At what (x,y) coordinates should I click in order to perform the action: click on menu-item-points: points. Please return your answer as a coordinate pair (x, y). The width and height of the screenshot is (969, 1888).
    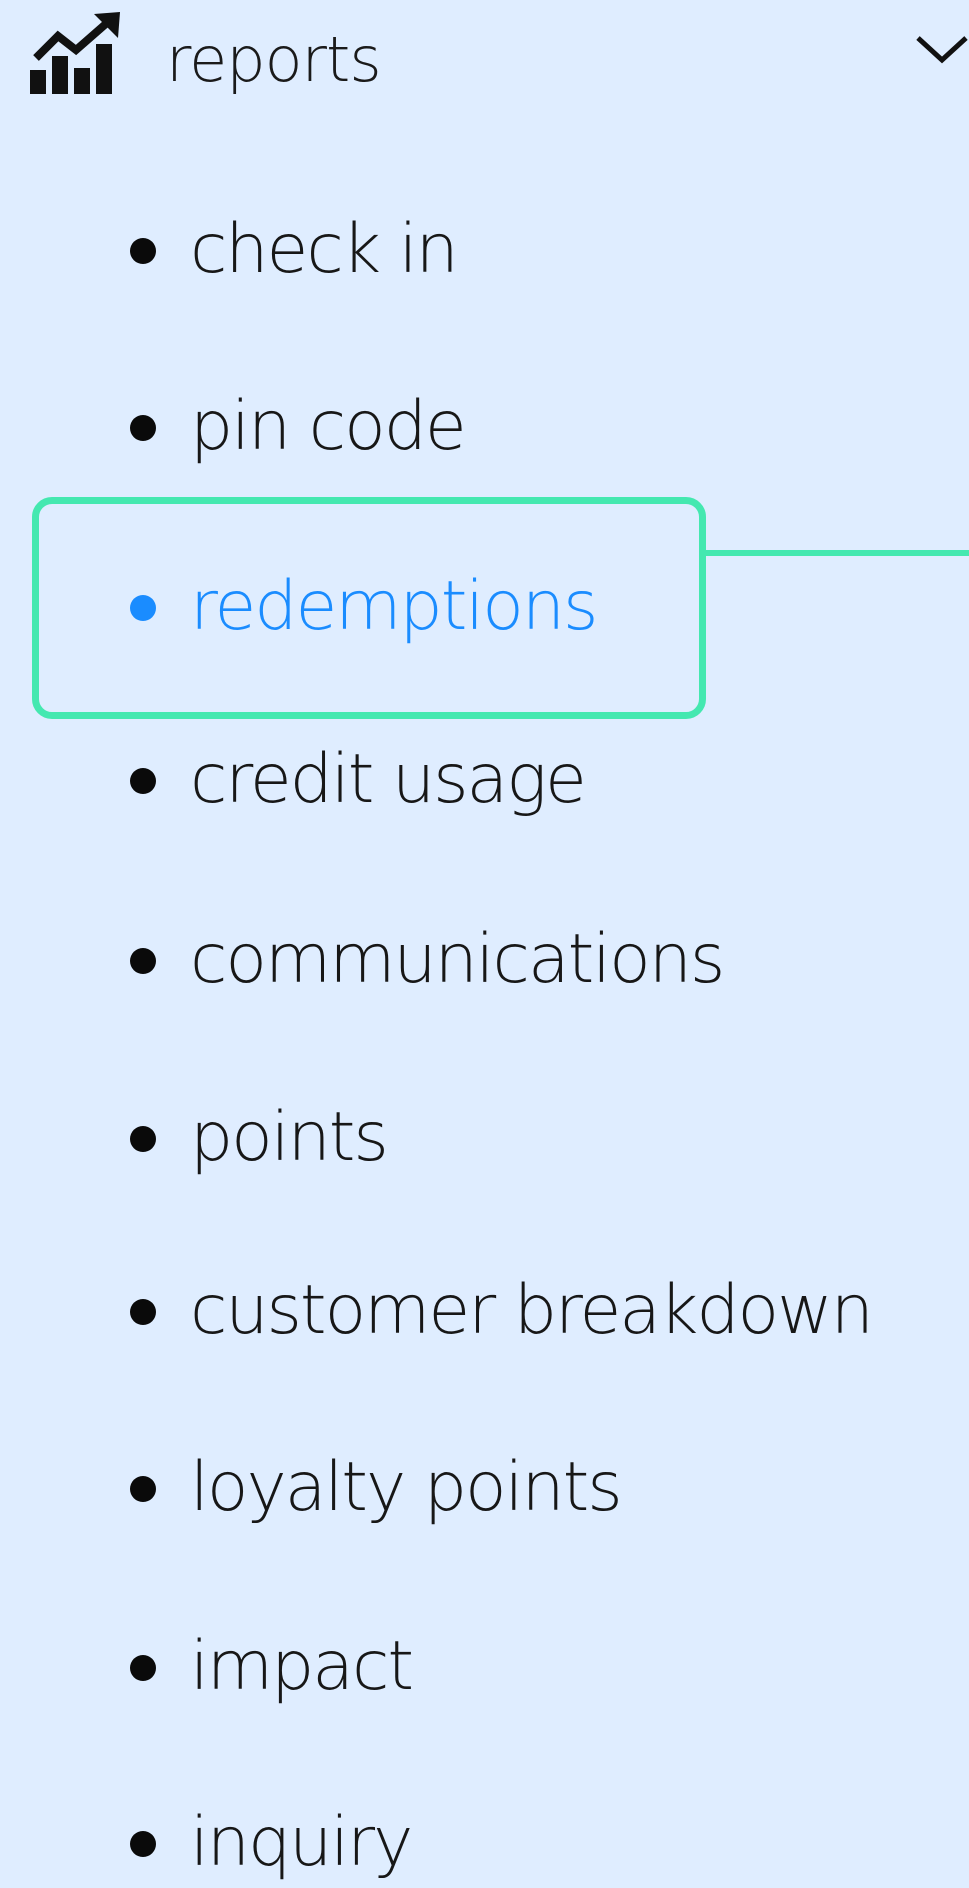
    Looking at the image, I should click on (500, 1138).